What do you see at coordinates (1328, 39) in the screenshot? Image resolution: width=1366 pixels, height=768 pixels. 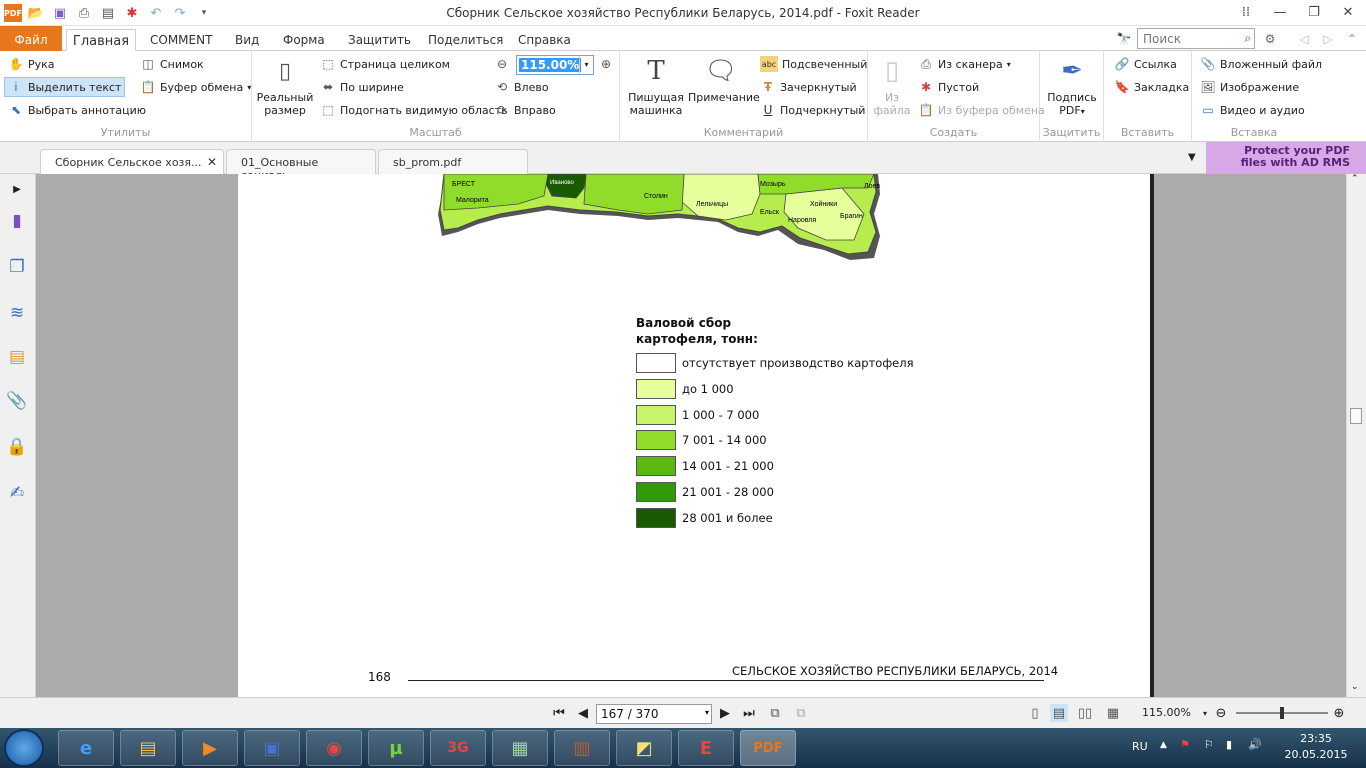 I see `forward-arrow-icon: ▷` at bounding box center [1328, 39].